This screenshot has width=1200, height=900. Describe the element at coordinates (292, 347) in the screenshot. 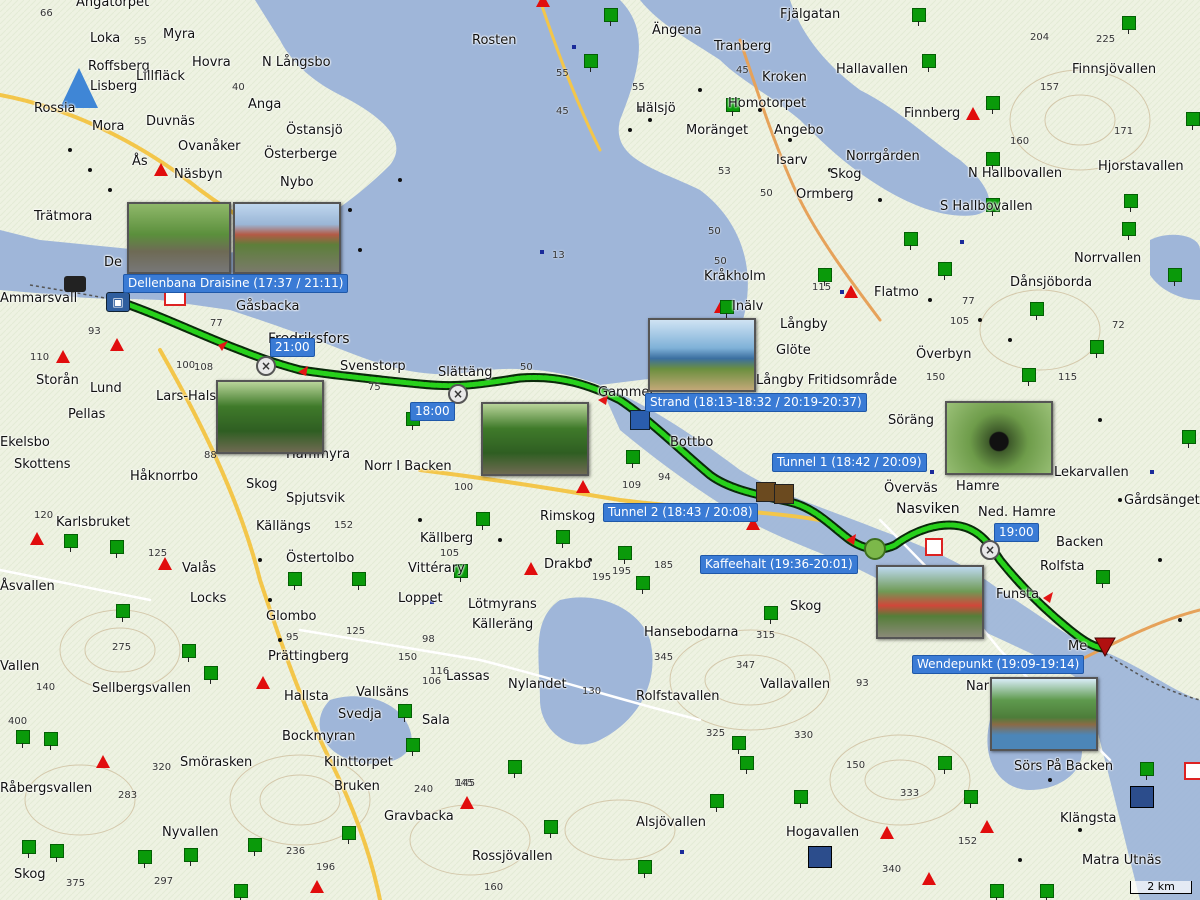

I see `route-tag-time: 21:00` at that location.